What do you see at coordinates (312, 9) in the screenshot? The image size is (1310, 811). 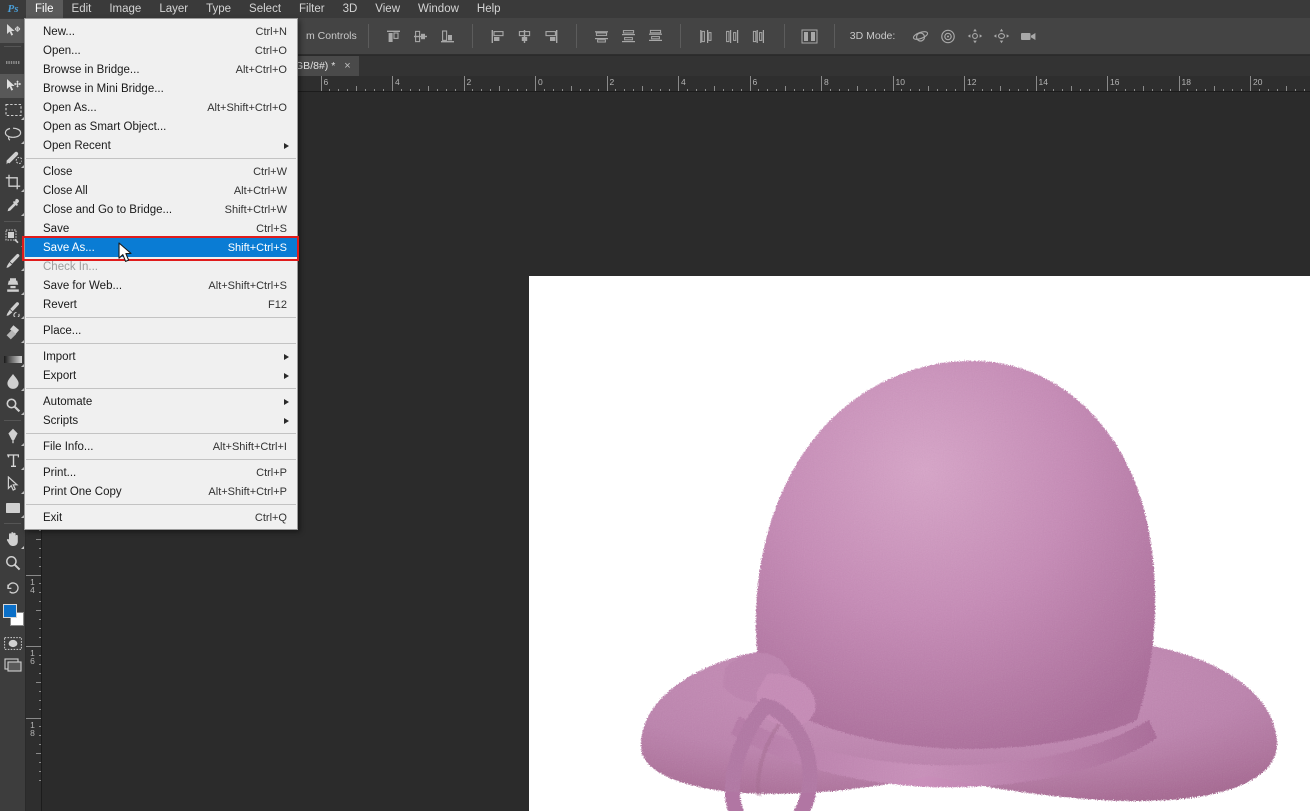 I see `menu-filter: Filter` at bounding box center [312, 9].